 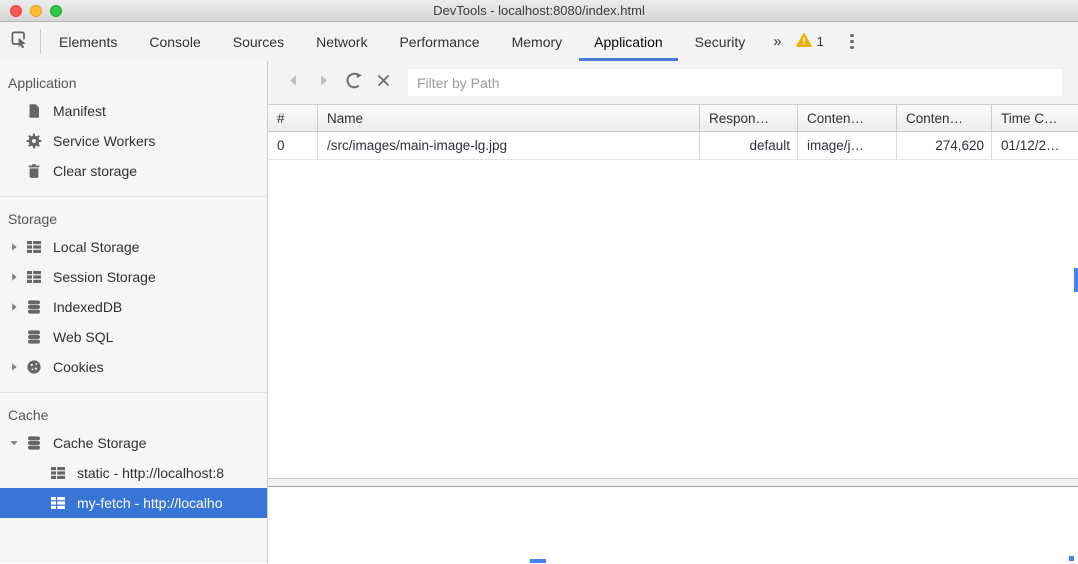 What do you see at coordinates (174, 41) in the screenshot?
I see `tab-console: Console` at bounding box center [174, 41].